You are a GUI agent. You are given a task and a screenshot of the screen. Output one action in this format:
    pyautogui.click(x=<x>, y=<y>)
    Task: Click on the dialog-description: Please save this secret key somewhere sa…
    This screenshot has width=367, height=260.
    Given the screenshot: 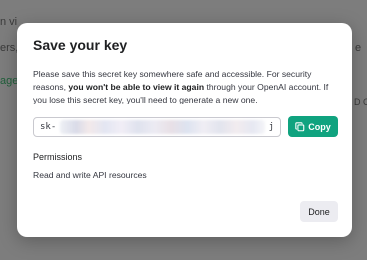 What is the action you would take?
    pyautogui.click(x=187, y=86)
    